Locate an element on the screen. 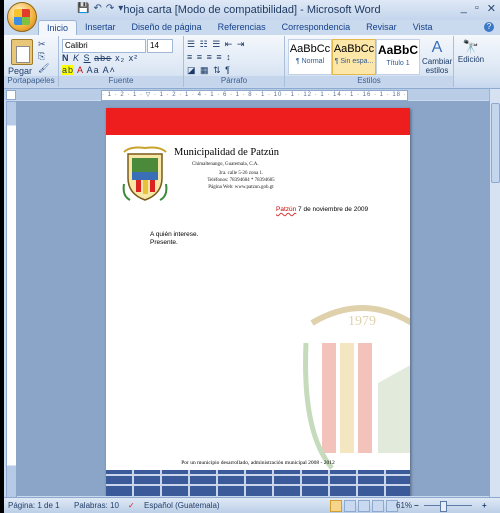  tab-diseno-pagina: Diseño de página is located at coordinates (167, 28).